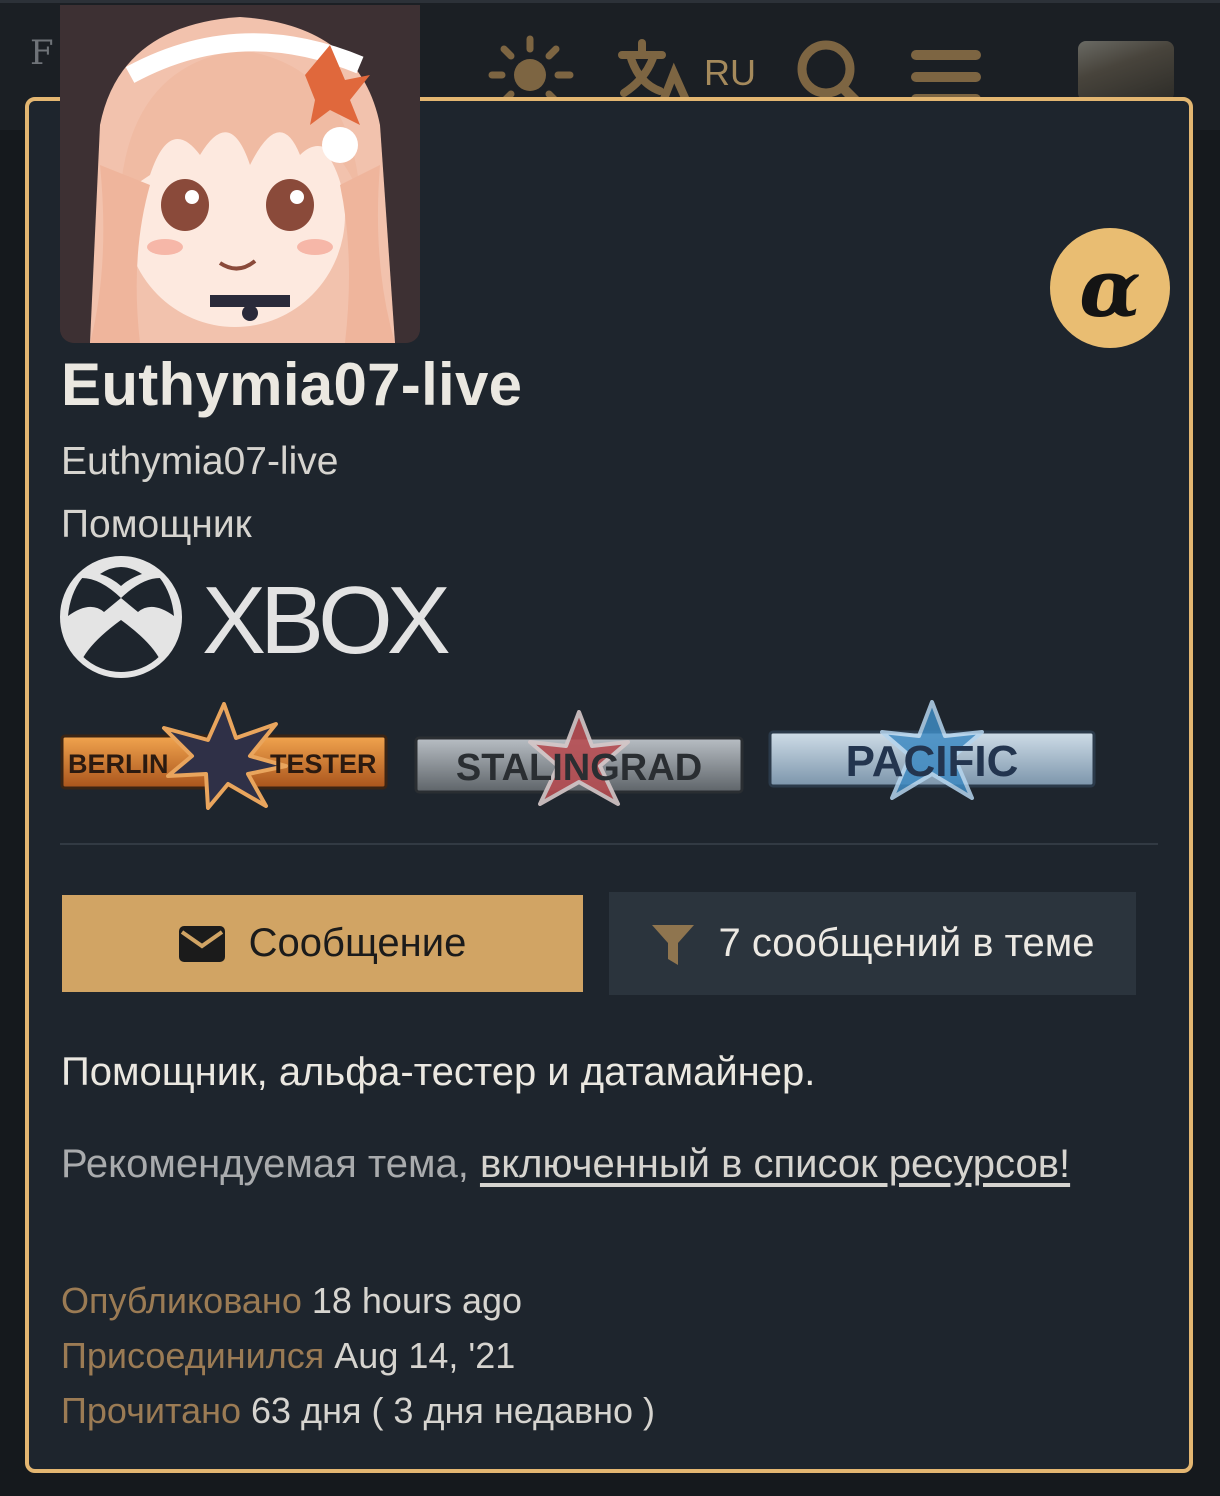 This screenshot has height=1496, width=1220. What do you see at coordinates (453, 1410) in the screenshot?
I see `meta-read-time-value: 63 дня ( 3 дня недавно )` at bounding box center [453, 1410].